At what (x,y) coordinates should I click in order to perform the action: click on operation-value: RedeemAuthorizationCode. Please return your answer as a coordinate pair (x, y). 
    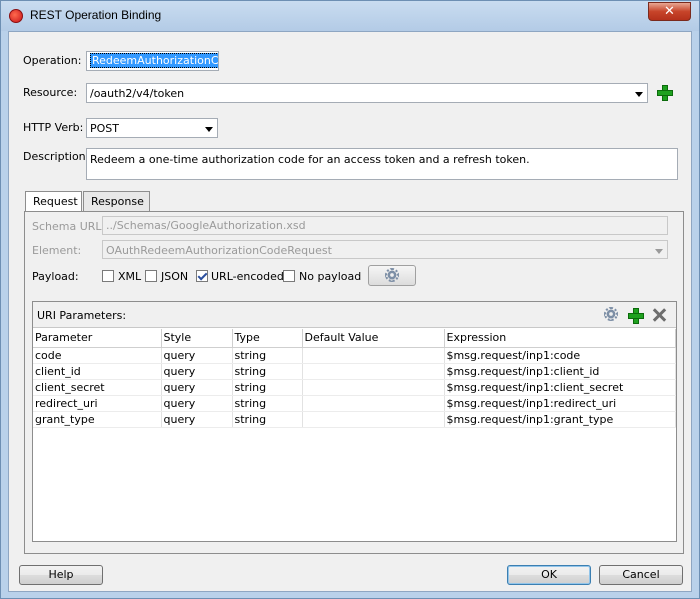
    Looking at the image, I should click on (154, 60).